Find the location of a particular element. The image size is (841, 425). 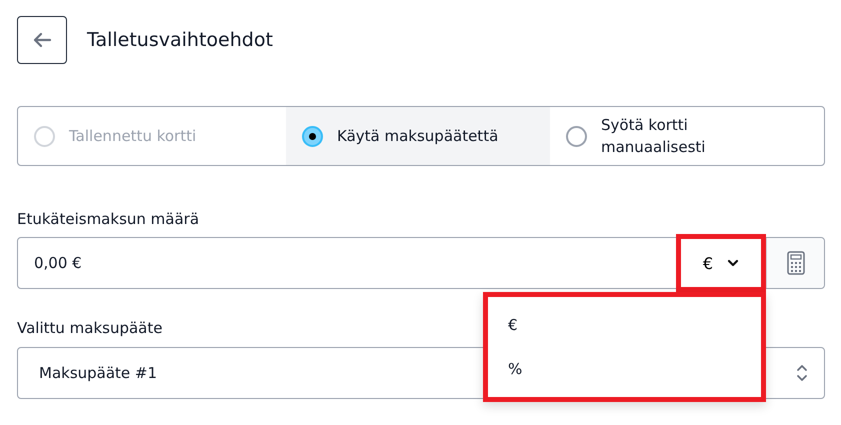

field-label: Etukäteismaksun määrä is located at coordinates (108, 219).